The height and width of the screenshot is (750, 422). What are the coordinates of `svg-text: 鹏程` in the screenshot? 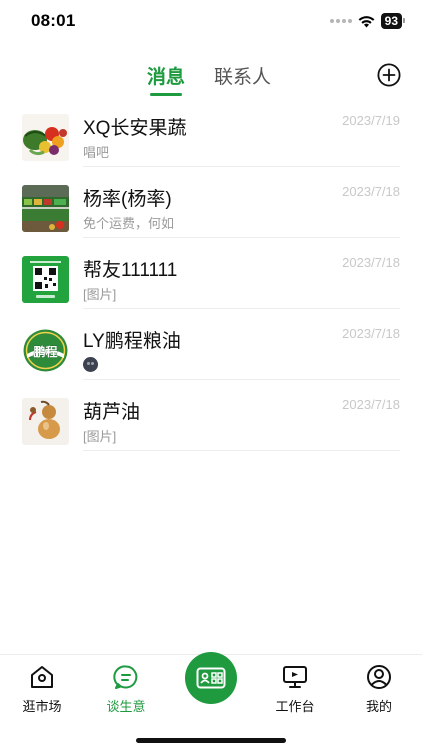 It's located at (45, 351).